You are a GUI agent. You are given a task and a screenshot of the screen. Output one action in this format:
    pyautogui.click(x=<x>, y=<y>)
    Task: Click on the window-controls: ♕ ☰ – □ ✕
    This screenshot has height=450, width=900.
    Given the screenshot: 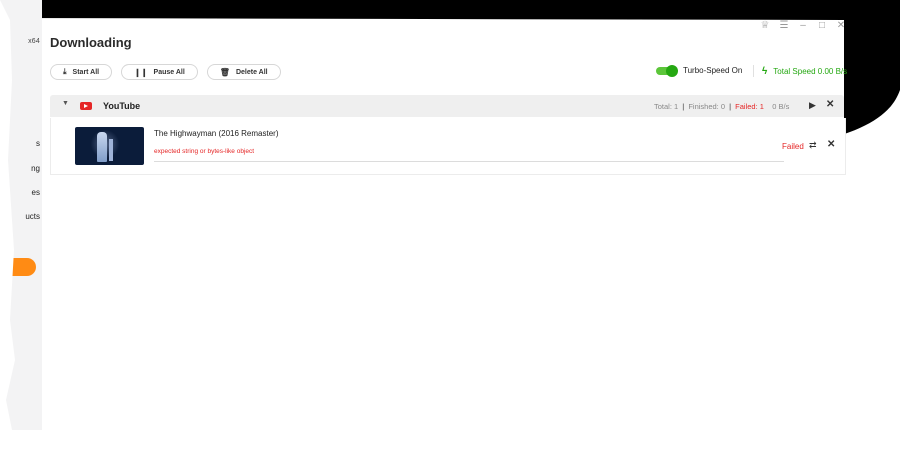 What is the action you would take?
    pyautogui.click(x=803, y=25)
    